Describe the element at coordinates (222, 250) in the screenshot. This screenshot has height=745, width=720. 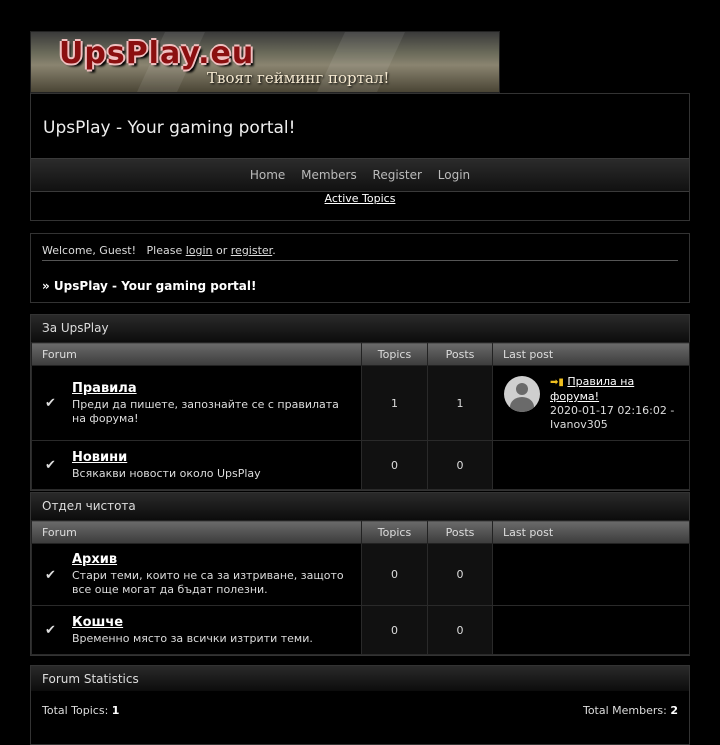
I see `welcome-or: or` at that location.